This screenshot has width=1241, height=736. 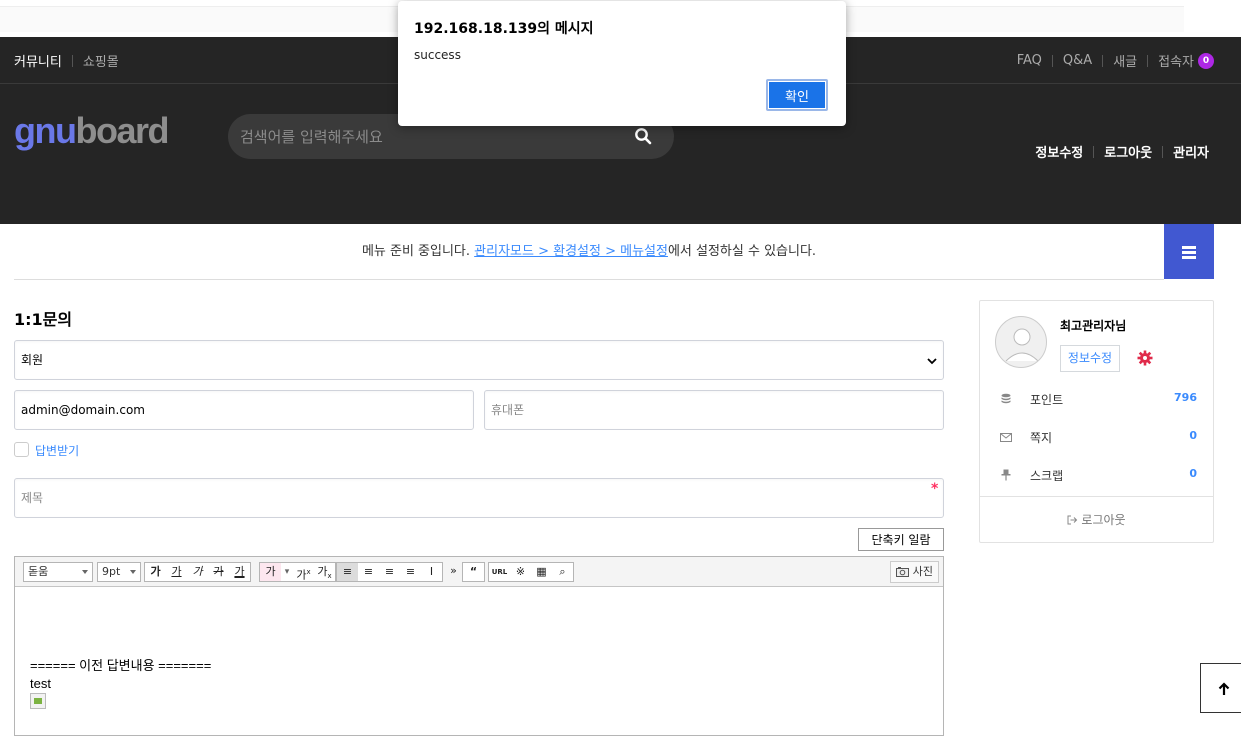 What do you see at coordinates (1191, 151) in the screenshot?
I see `header-admin: 관리자` at bounding box center [1191, 151].